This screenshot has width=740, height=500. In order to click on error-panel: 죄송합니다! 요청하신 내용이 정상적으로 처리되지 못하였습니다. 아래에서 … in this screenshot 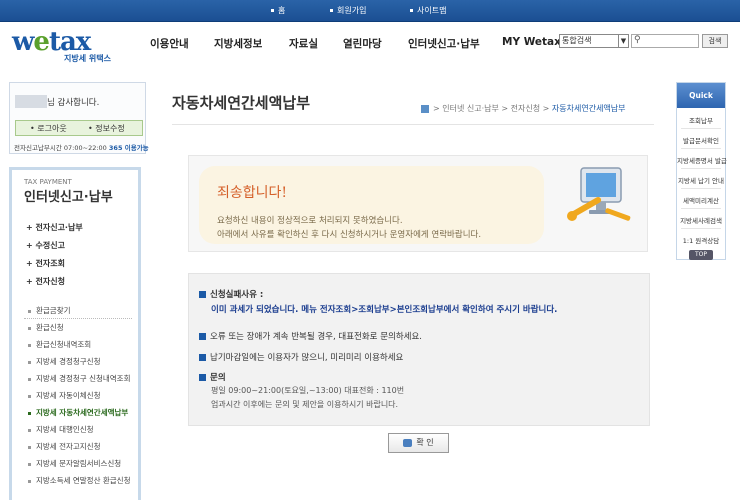, I will do `click(418, 203)`.